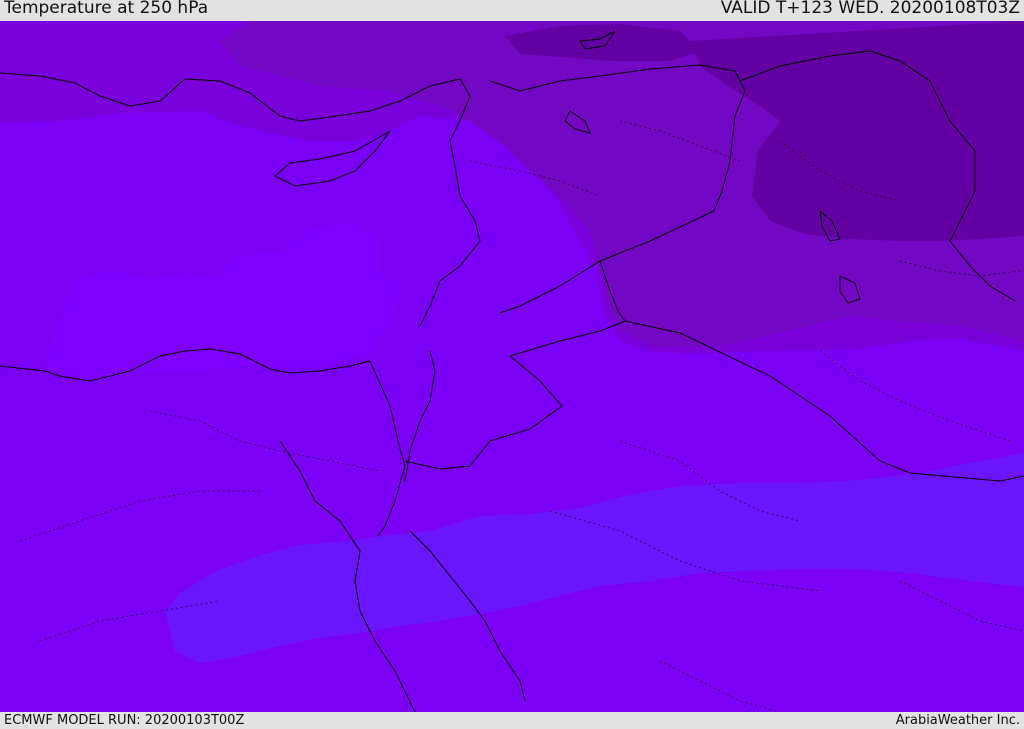  What do you see at coordinates (106, 9) in the screenshot?
I see `map-title: Temperature at 250 hPa` at bounding box center [106, 9].